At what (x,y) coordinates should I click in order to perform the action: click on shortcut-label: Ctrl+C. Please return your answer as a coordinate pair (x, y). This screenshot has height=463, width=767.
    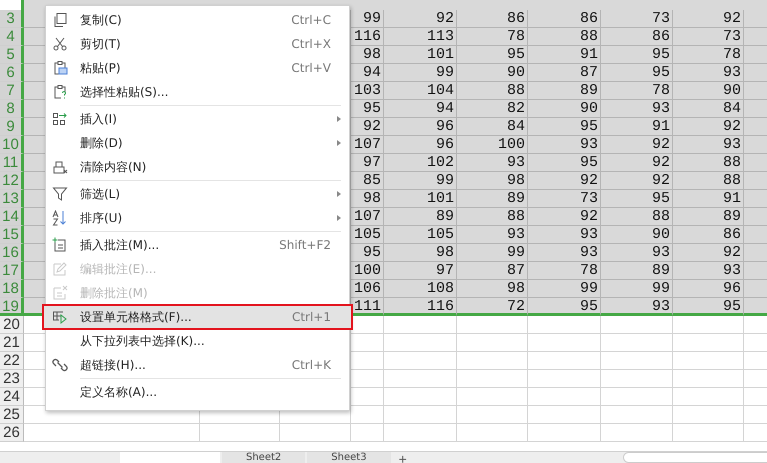
    Looking at the image, I should click on (311, 20).